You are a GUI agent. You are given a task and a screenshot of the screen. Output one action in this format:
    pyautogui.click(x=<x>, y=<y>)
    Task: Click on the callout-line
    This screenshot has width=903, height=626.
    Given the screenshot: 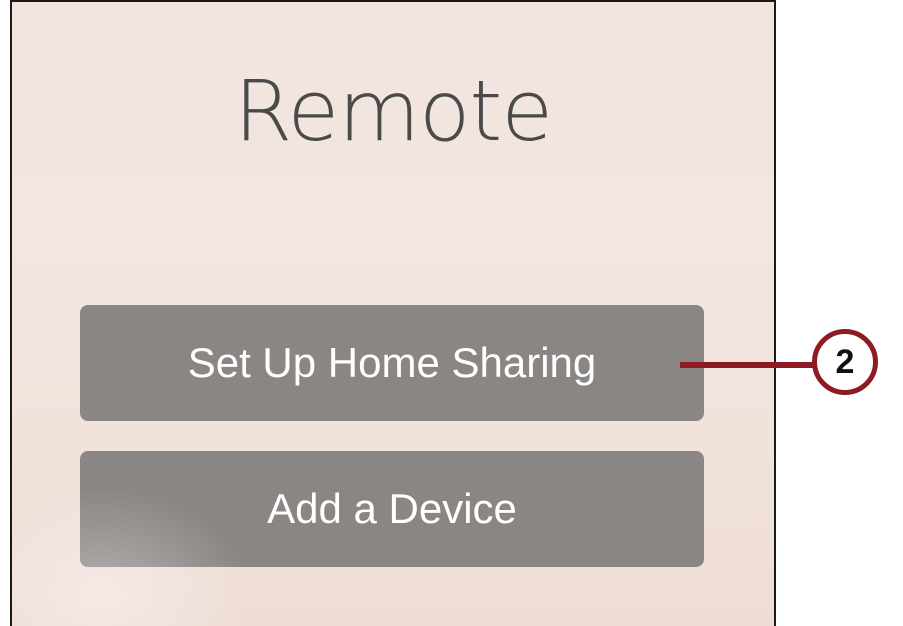 What is the action you would take?
    pyautogui.click(x=747, y=365)
    